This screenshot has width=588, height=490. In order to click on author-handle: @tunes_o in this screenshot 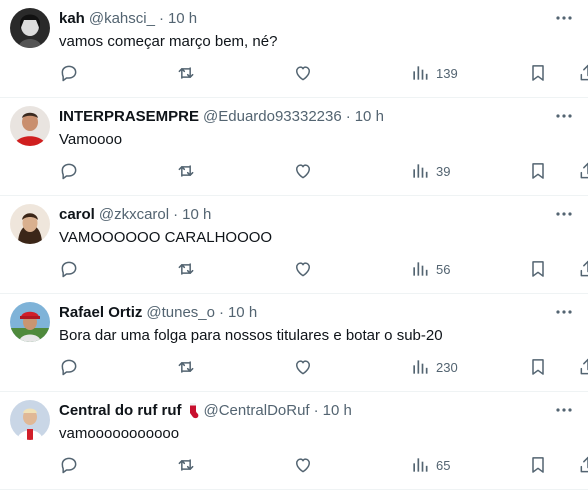, I will do `click(180, 313)`.